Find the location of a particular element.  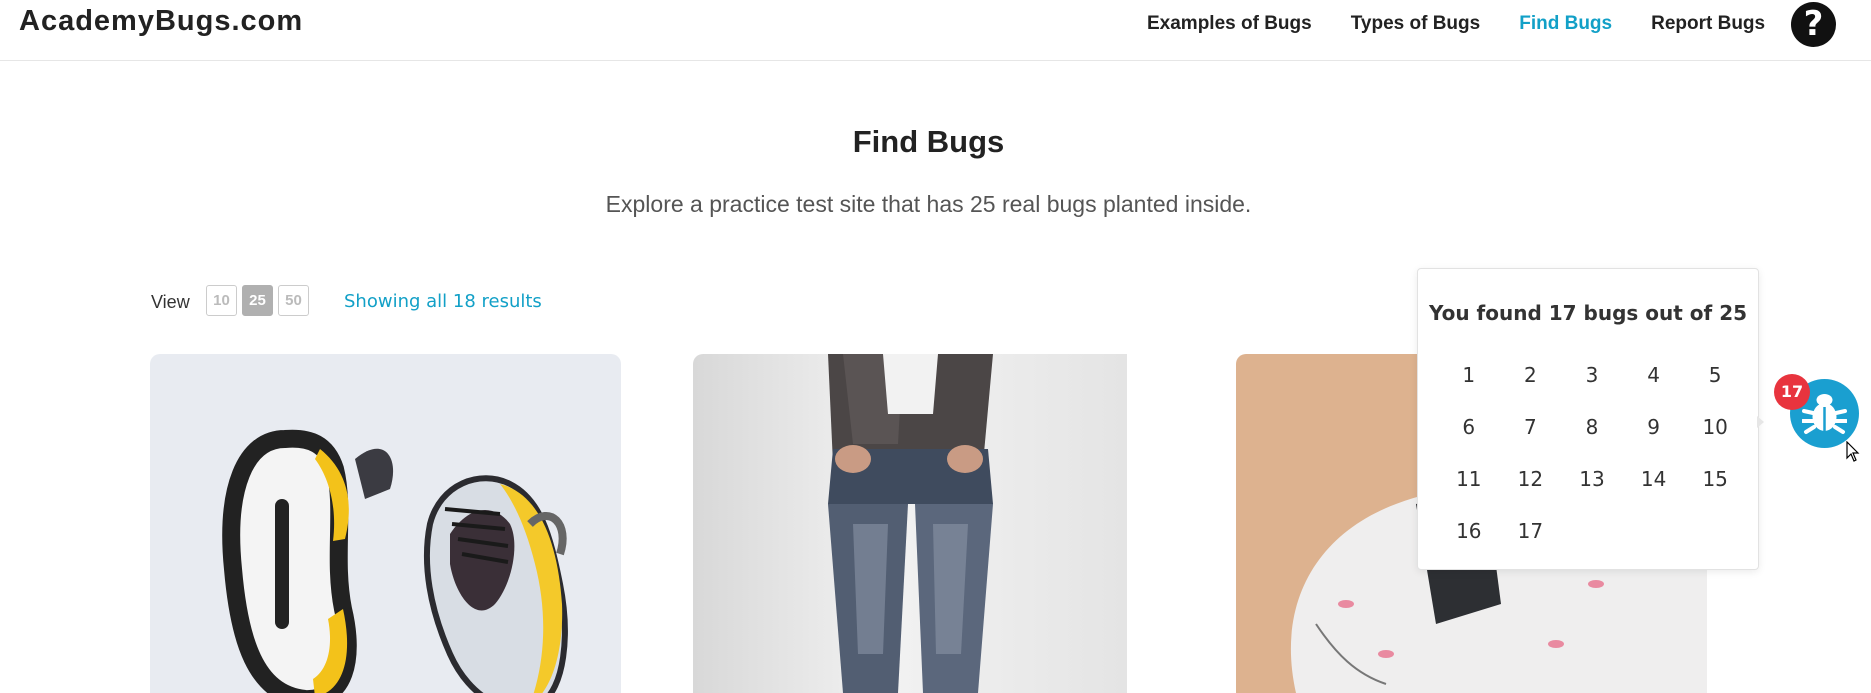

found-bug-item: 12 is located at coordinates (1531, 493).